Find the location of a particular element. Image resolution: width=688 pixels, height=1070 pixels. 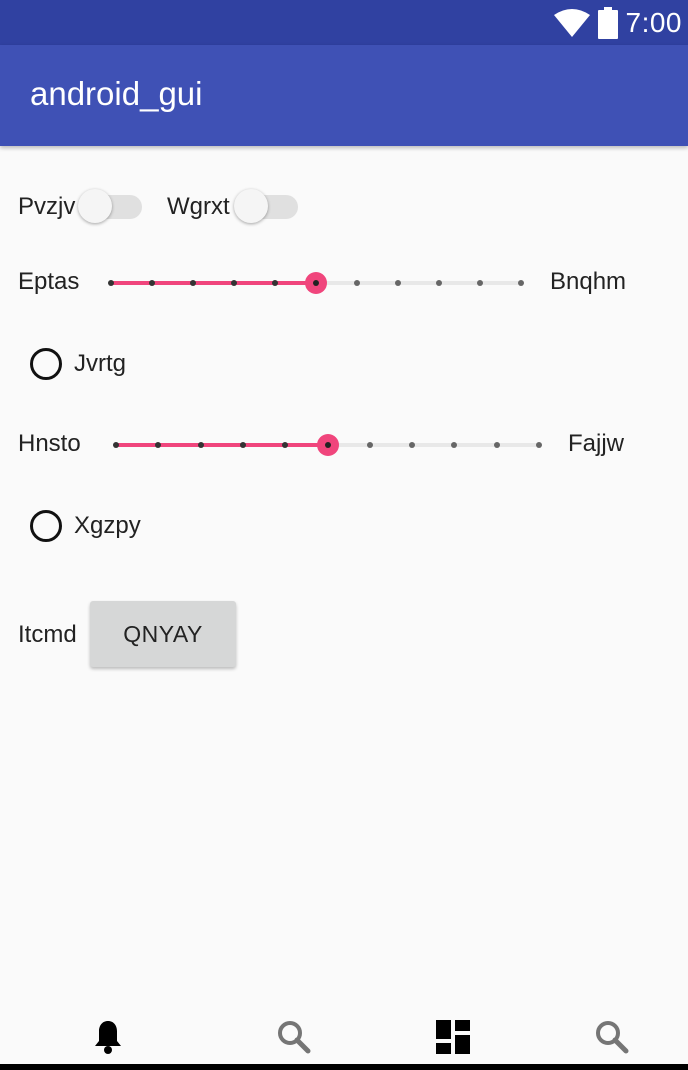

radio-jvrtg: Jvrtg is located at coordinates (78, 364).